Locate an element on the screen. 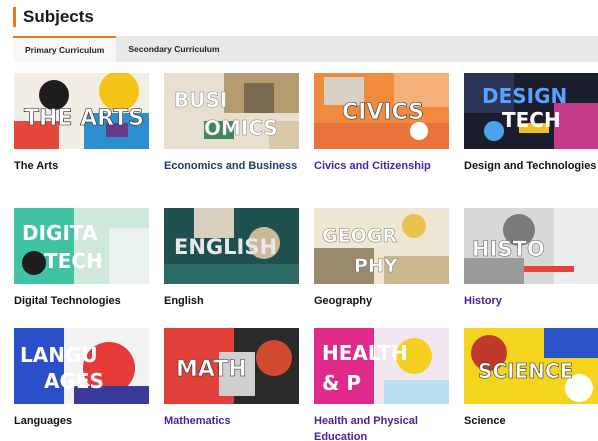  subject-link: Digital Technologies is located at coordinates (81, 301).